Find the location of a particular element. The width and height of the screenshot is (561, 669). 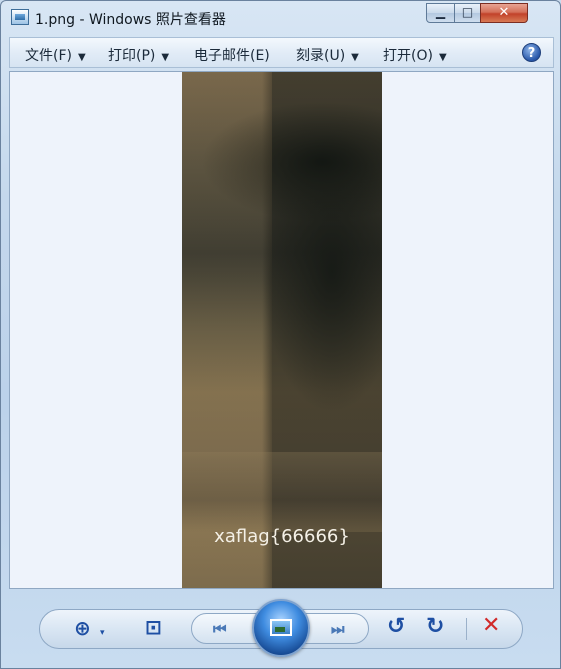

close-icon: ✕ is located at coordinates (504, 12).